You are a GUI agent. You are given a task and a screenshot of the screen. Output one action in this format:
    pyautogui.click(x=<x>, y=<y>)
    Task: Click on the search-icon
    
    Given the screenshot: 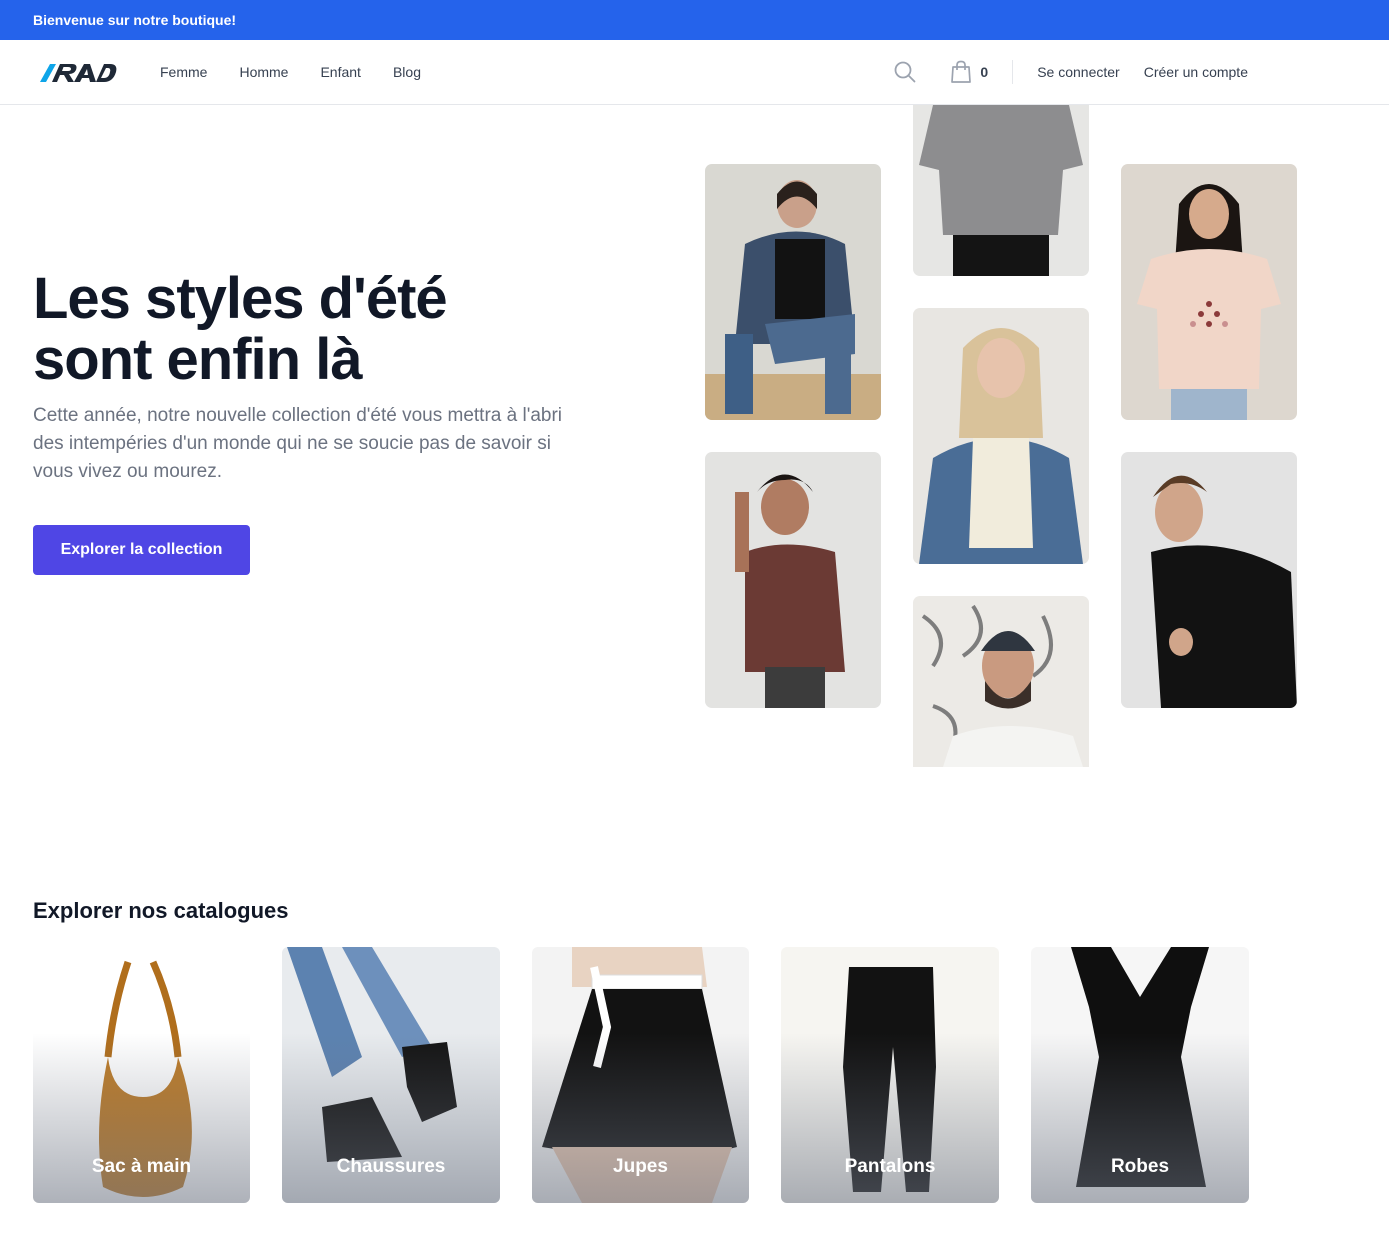 What is the action you would take?
    pyautogui.click(x=905, y=72)
    